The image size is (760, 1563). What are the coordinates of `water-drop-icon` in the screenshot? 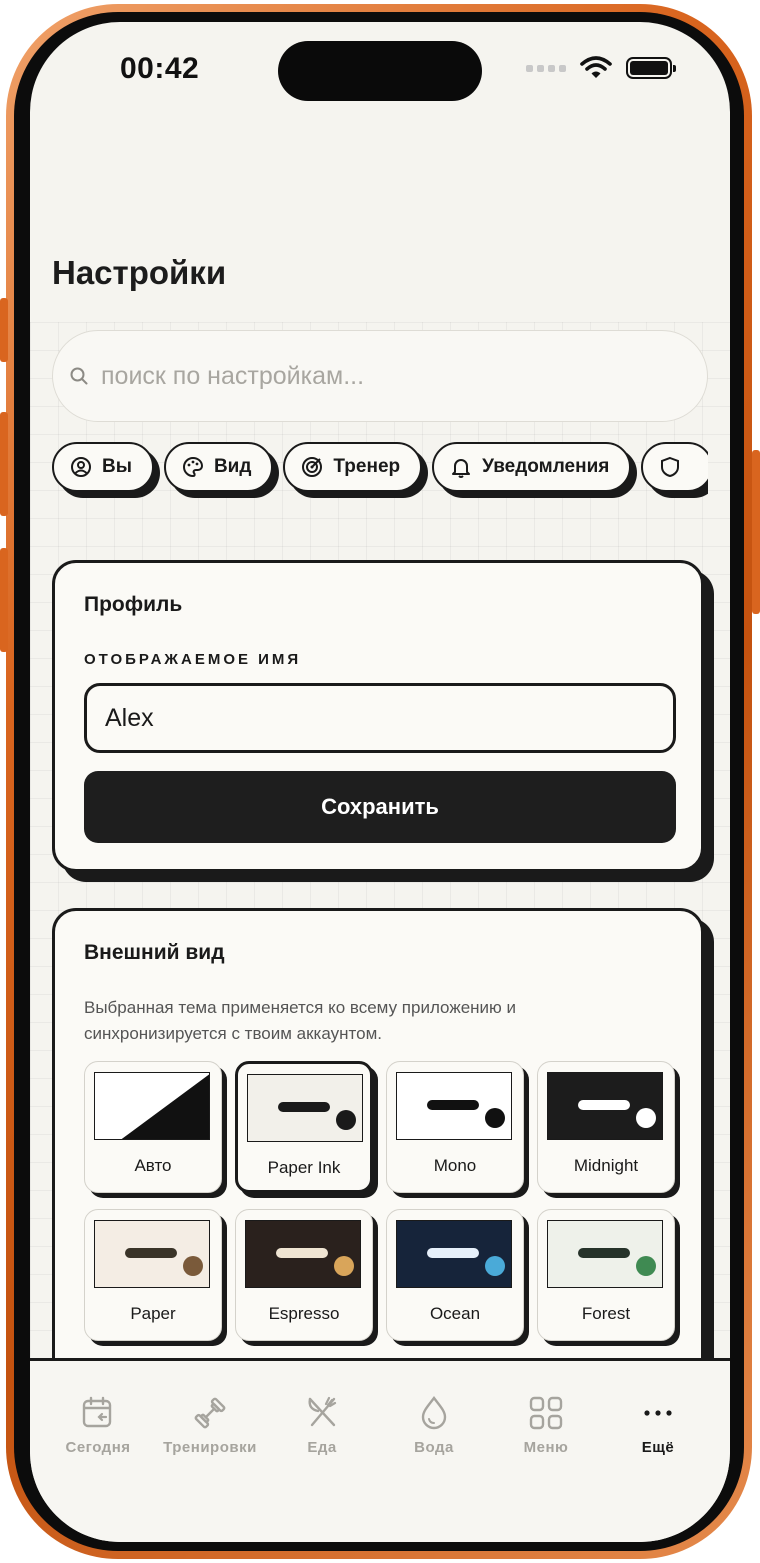 It's located at (434, 1413).